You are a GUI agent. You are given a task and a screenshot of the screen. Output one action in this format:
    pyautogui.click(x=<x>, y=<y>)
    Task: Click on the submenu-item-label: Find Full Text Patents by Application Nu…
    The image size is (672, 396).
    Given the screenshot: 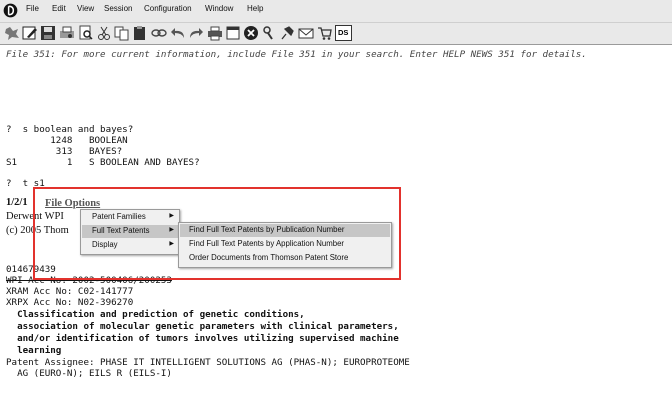 What is the action you would take?
    pyautogui.click(x=267, y=243)
    